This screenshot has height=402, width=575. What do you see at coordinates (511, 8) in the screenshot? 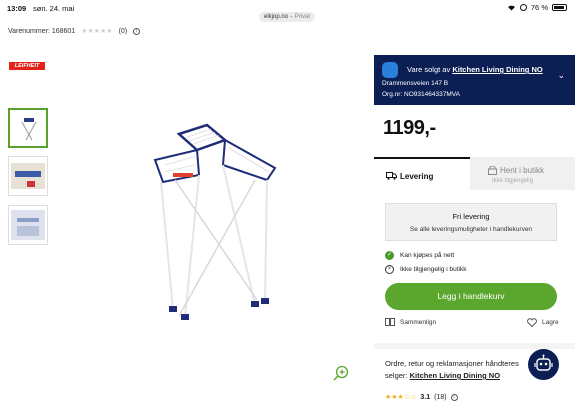
I see `wifi-icon` at bounding box center [511, 8].